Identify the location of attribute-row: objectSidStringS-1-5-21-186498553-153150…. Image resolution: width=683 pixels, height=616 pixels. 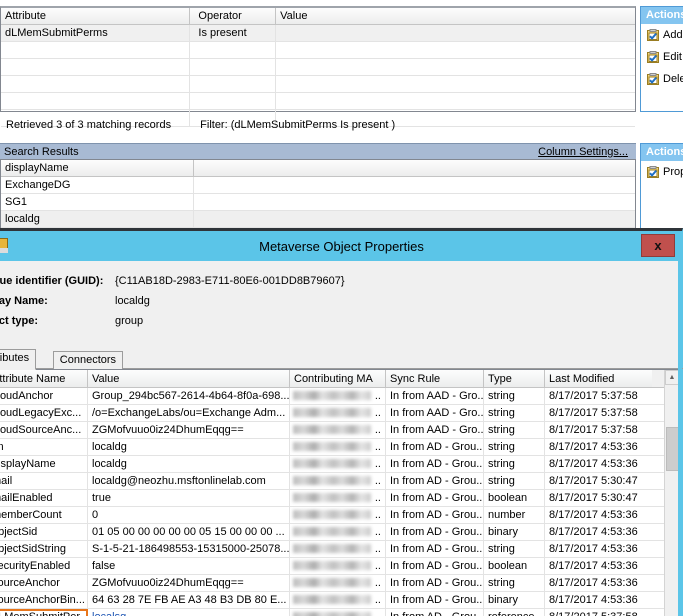
(339, 549).